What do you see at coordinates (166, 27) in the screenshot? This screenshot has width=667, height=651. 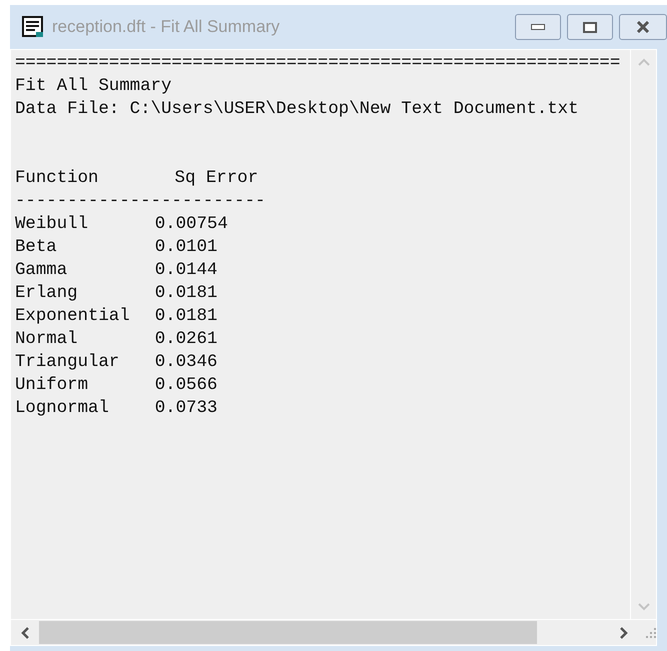 I see `window-title: reception.dft - Fit All Summary` at bounding box center [166, 27].